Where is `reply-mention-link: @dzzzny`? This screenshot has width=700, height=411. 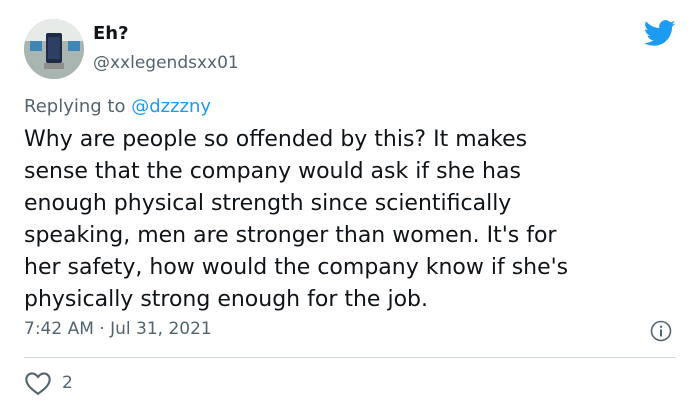 reply-mention-link: @dzzzny is located at coordinates (171, 106).